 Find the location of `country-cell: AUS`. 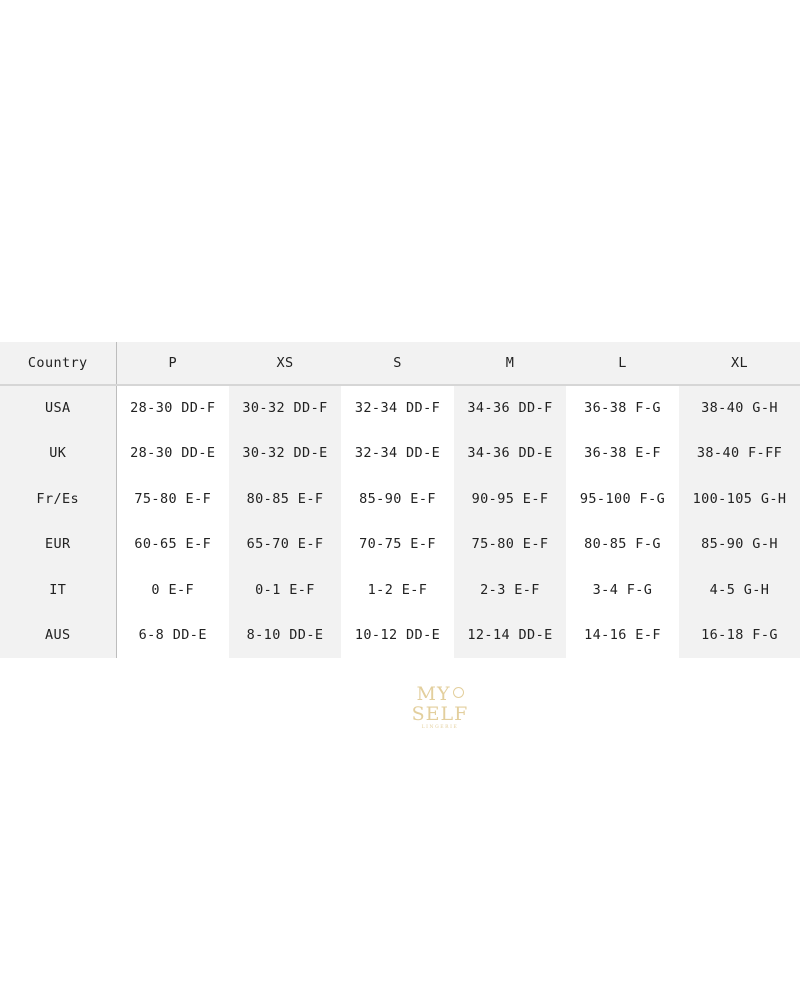

country-cell: AUS is located at coordinates (58, 635).